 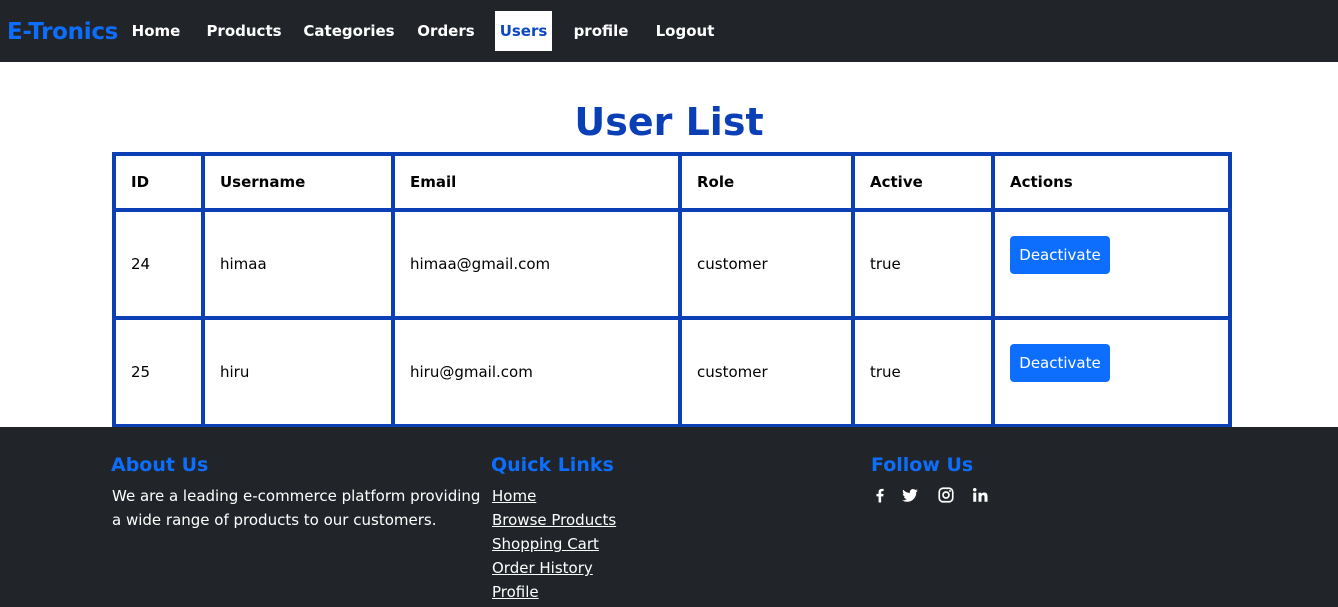 I want to click on nav-categories: Categories, so click(x=349, y=31).